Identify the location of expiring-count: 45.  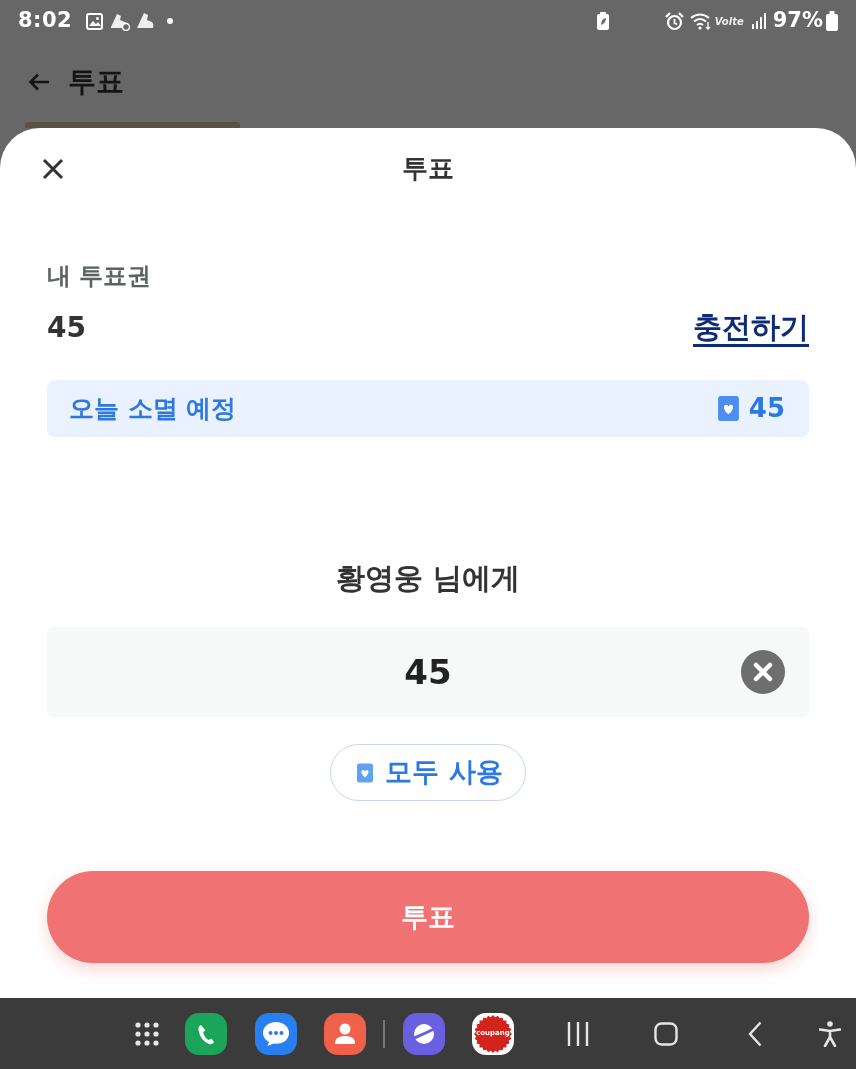
(766, 408).